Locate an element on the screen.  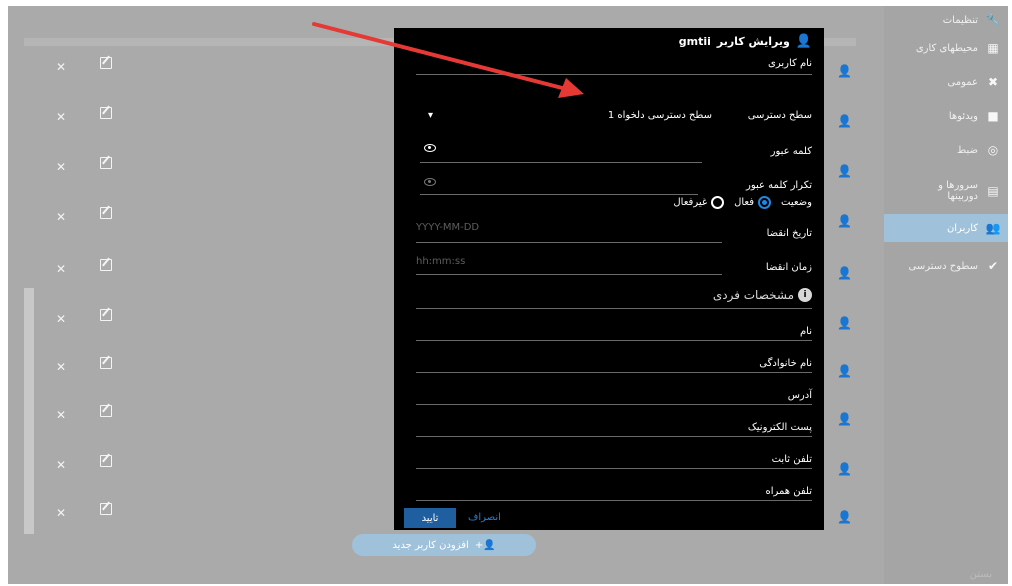
first-name-field is located at coordinates (614, 340).